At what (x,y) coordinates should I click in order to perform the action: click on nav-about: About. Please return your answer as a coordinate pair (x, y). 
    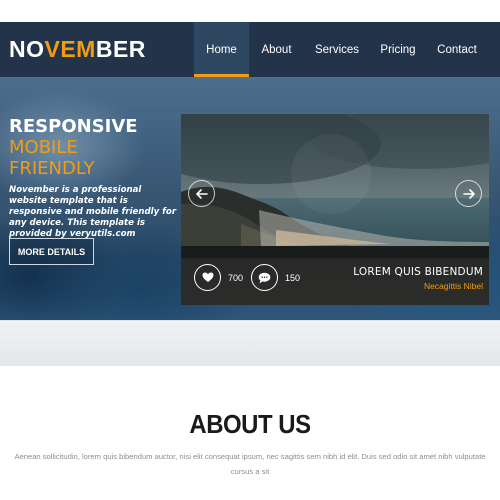
    Looking at the image, I should click on (276, 49).